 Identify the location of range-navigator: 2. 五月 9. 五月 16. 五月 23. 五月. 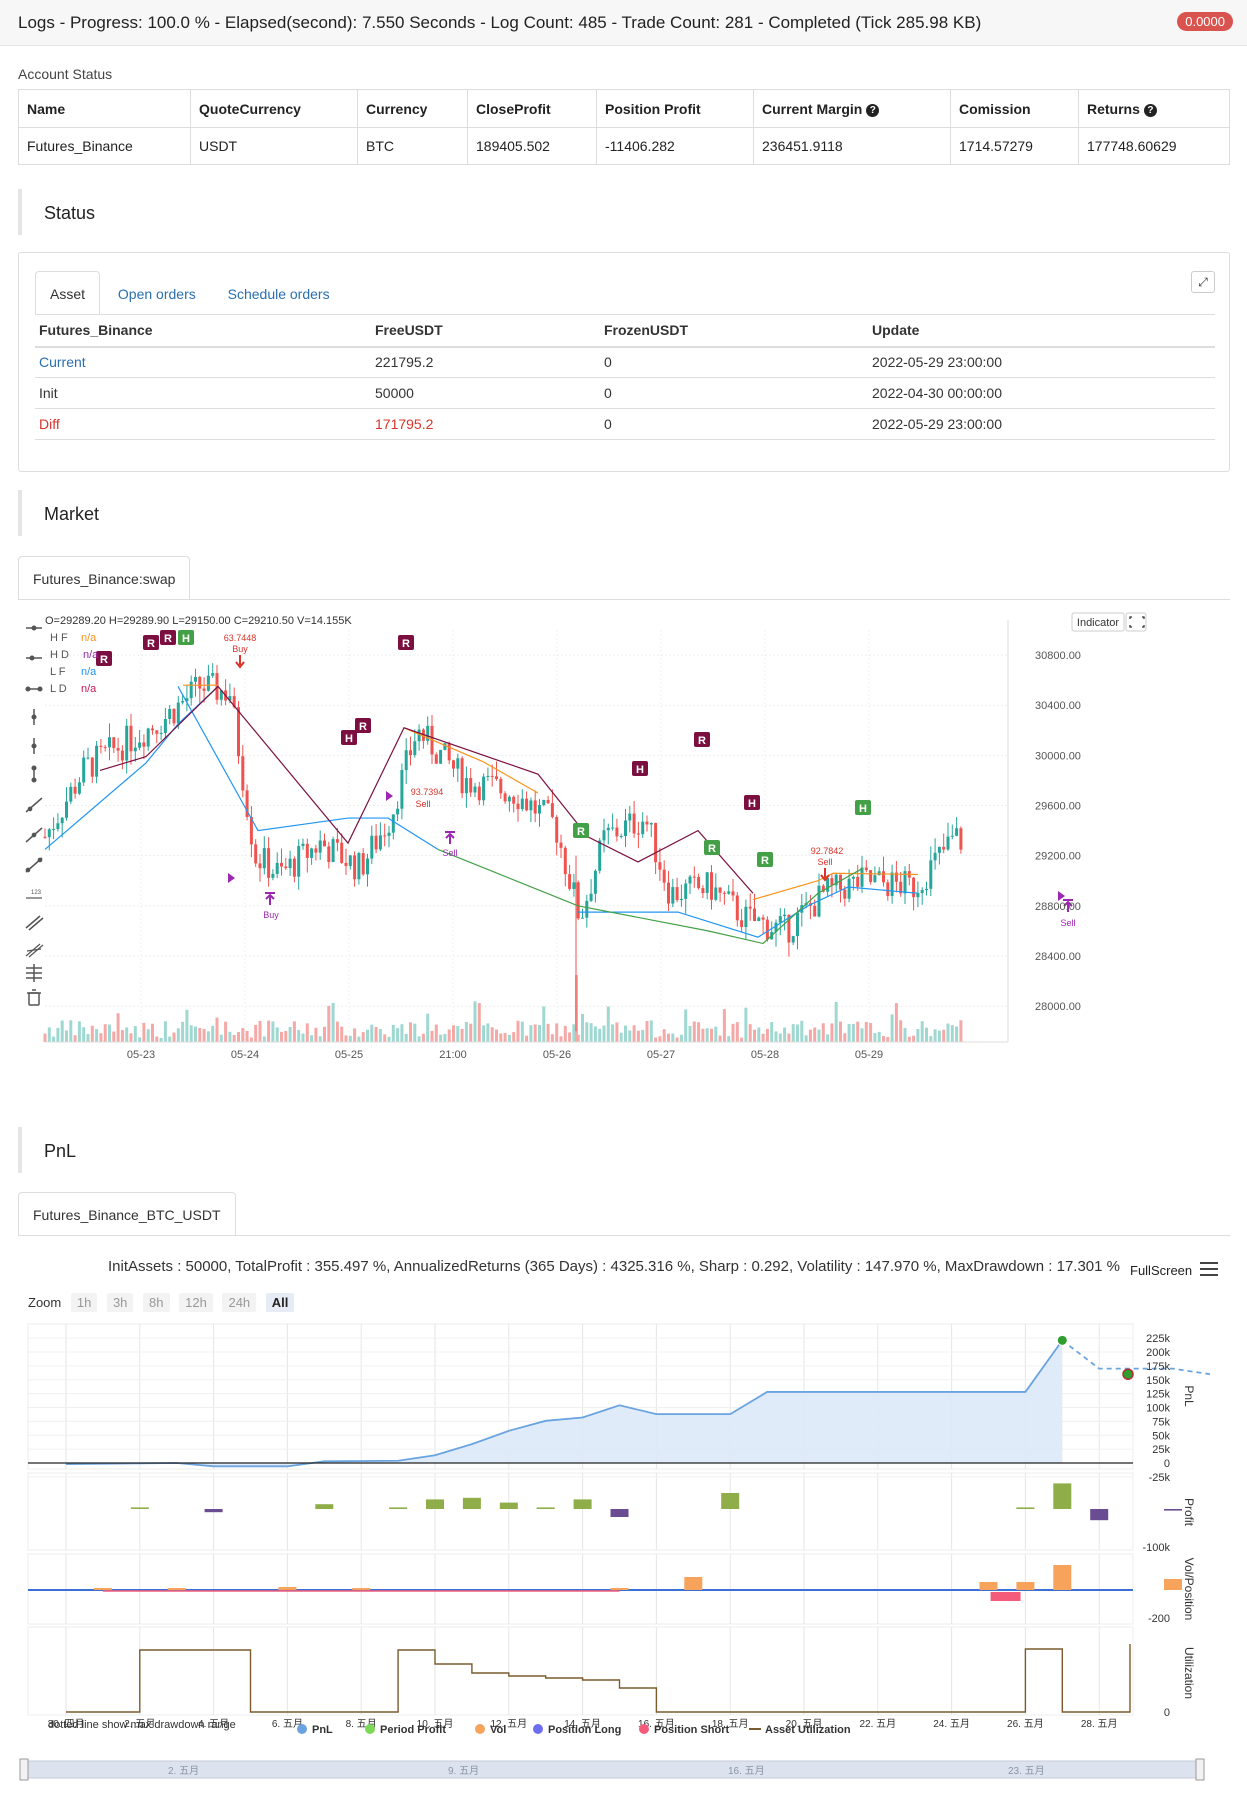
(612, 1769).